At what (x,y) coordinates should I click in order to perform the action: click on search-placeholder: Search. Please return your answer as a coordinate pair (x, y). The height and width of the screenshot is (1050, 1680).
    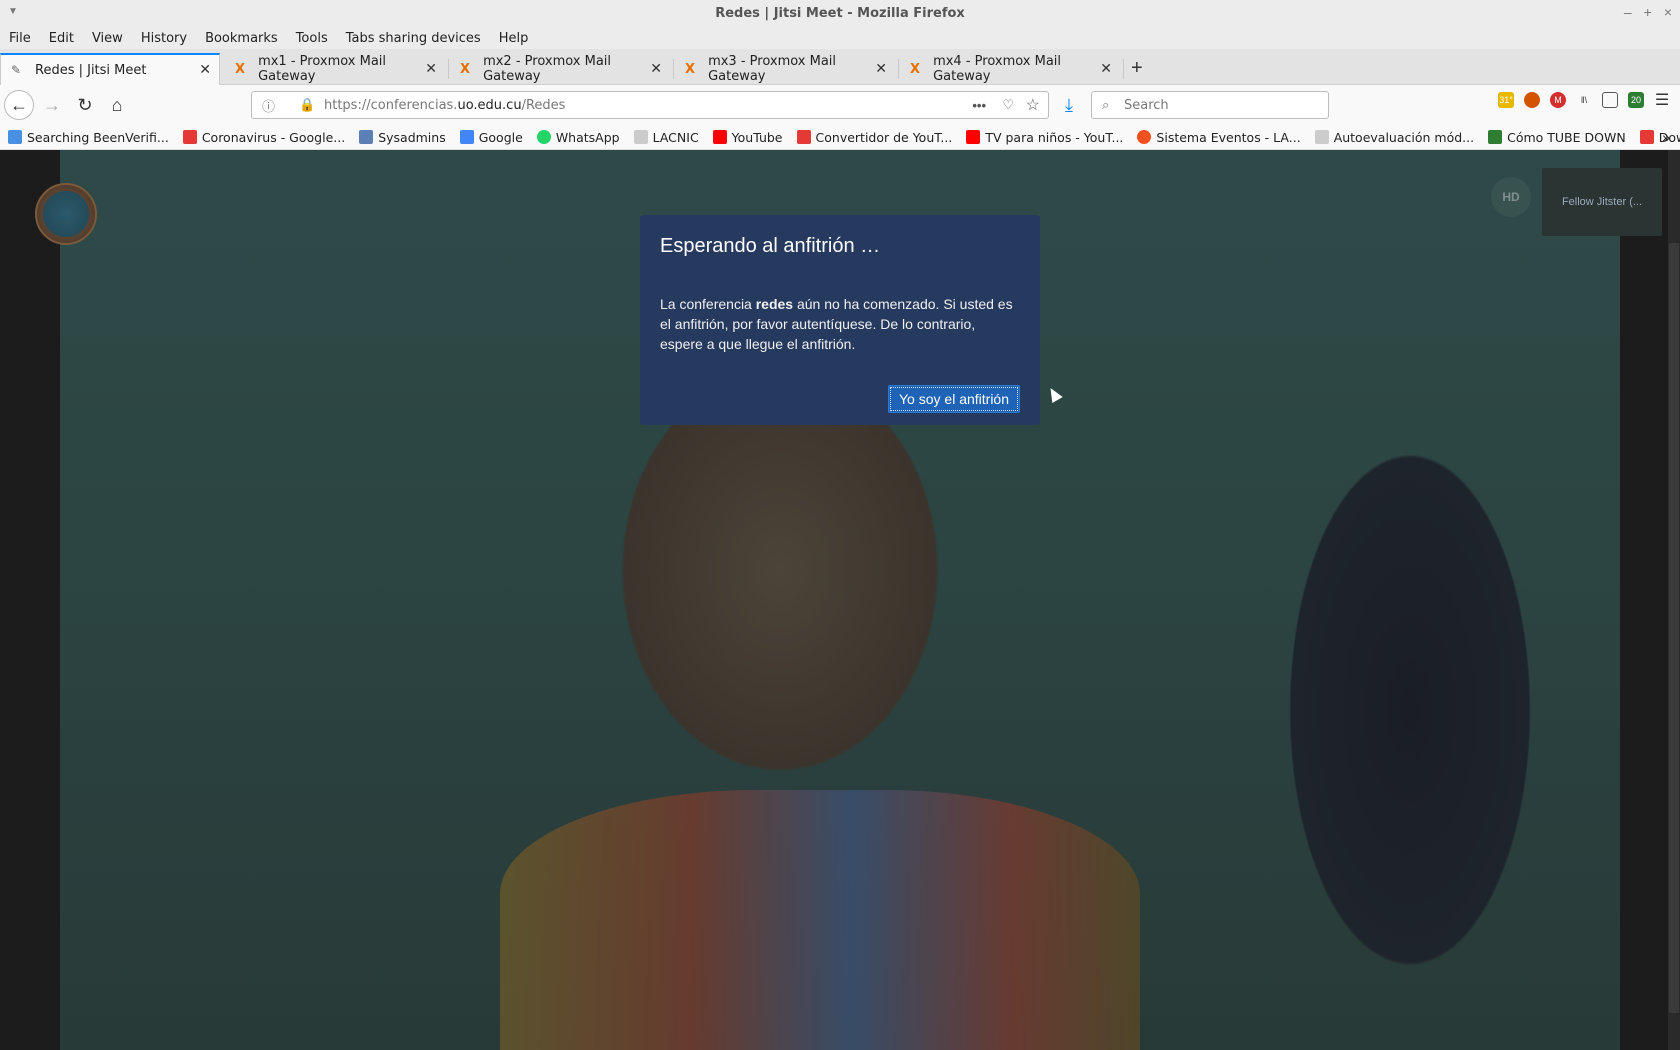
    Looking at the image, I should click on (1146, 105).